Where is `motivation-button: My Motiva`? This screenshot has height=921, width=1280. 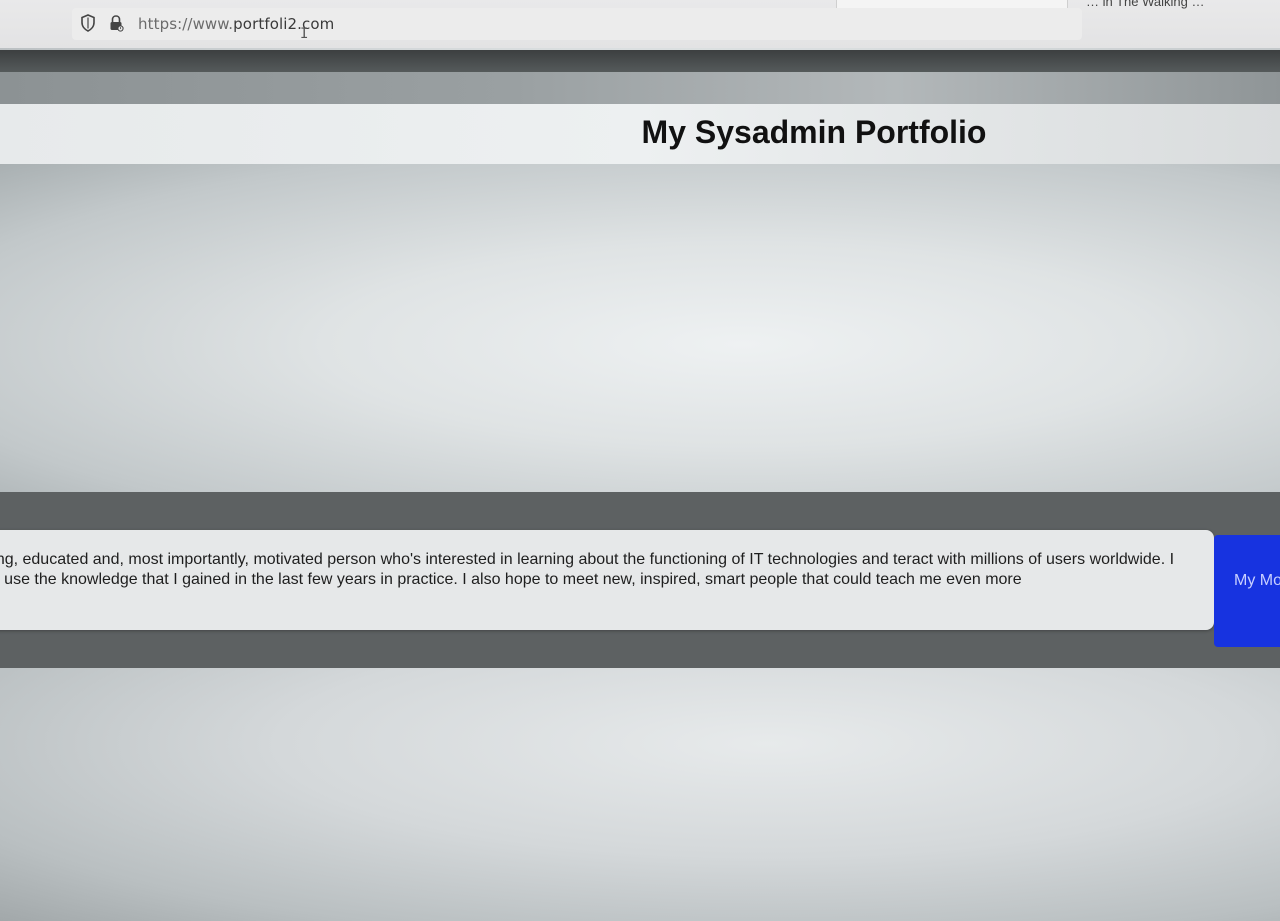 motivation-button: My Motiva is located at coordinates (1247, 591).